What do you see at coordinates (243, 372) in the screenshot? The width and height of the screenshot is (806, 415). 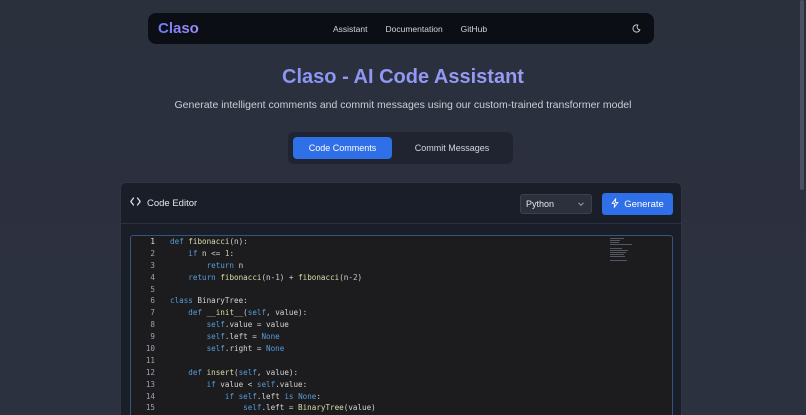 I see `code-text: def insert(self, value):` at bounding box center [243, 372].